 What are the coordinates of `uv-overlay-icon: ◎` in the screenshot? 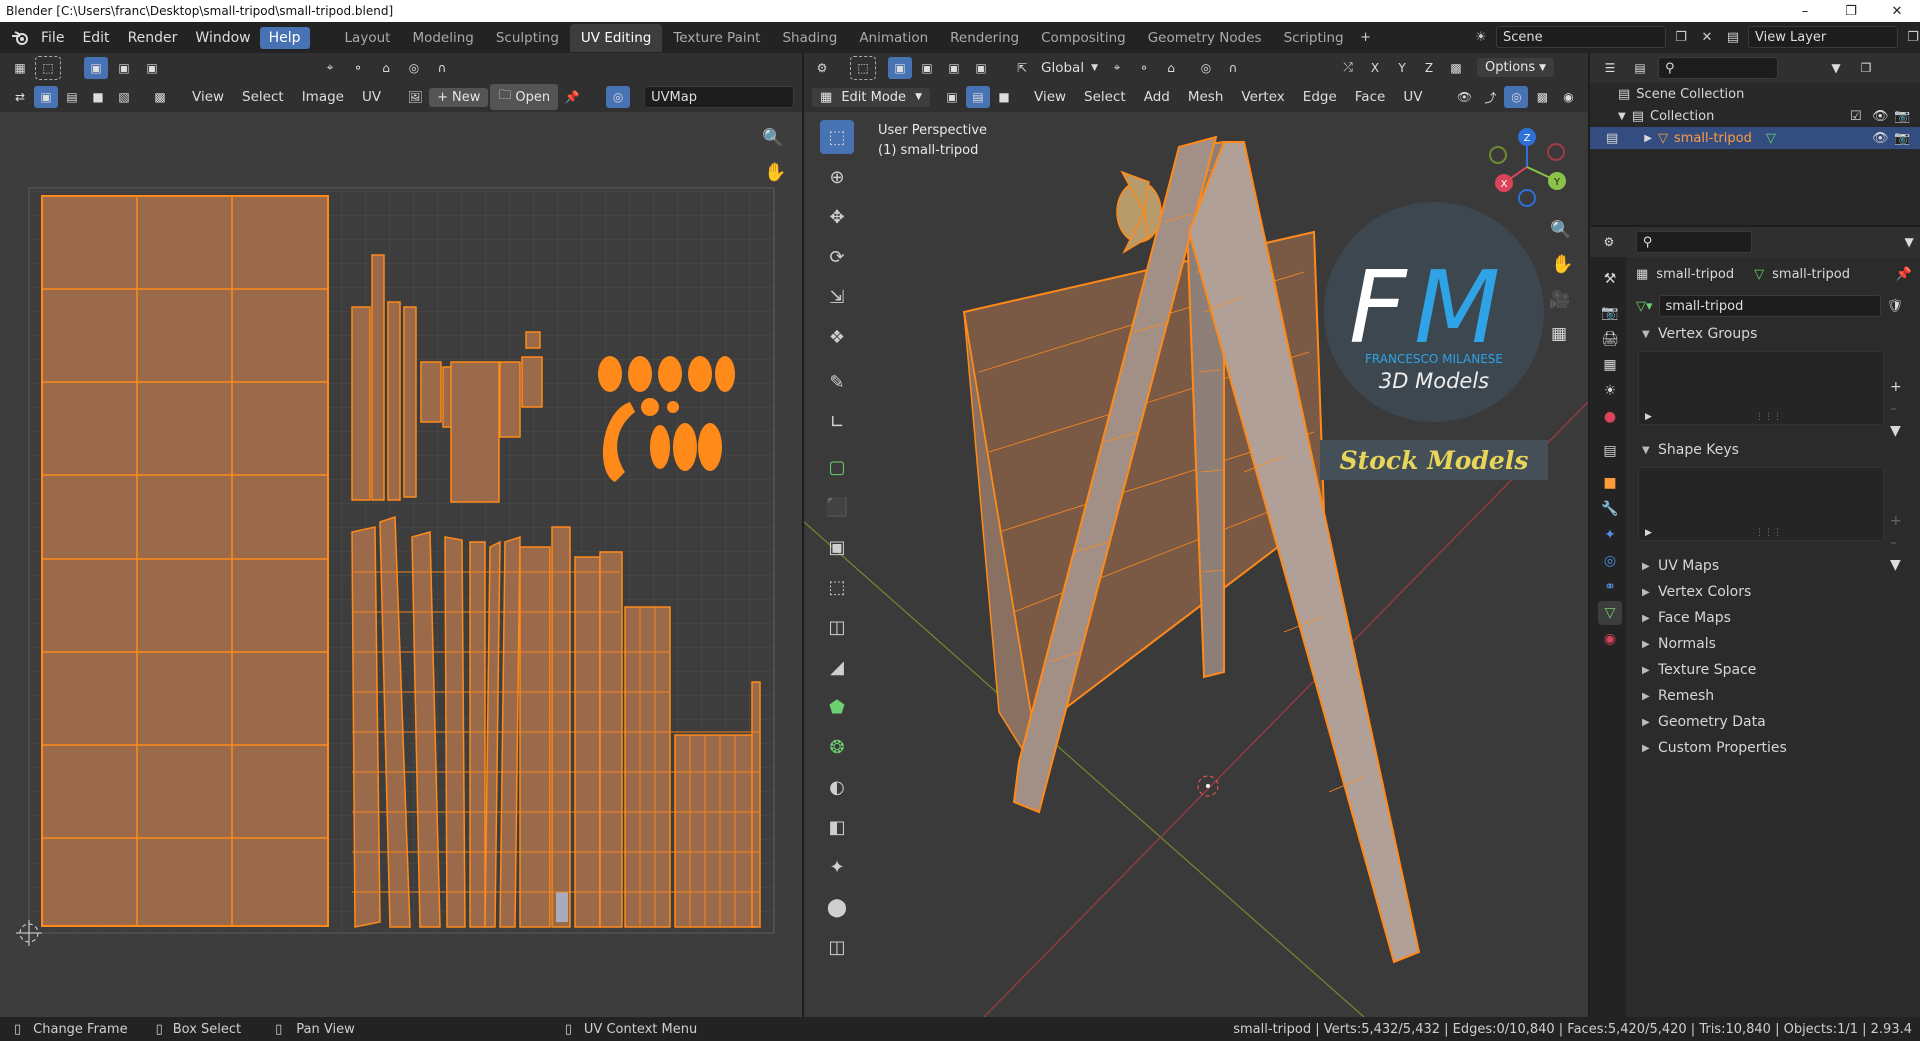 It's located at (618, 97).